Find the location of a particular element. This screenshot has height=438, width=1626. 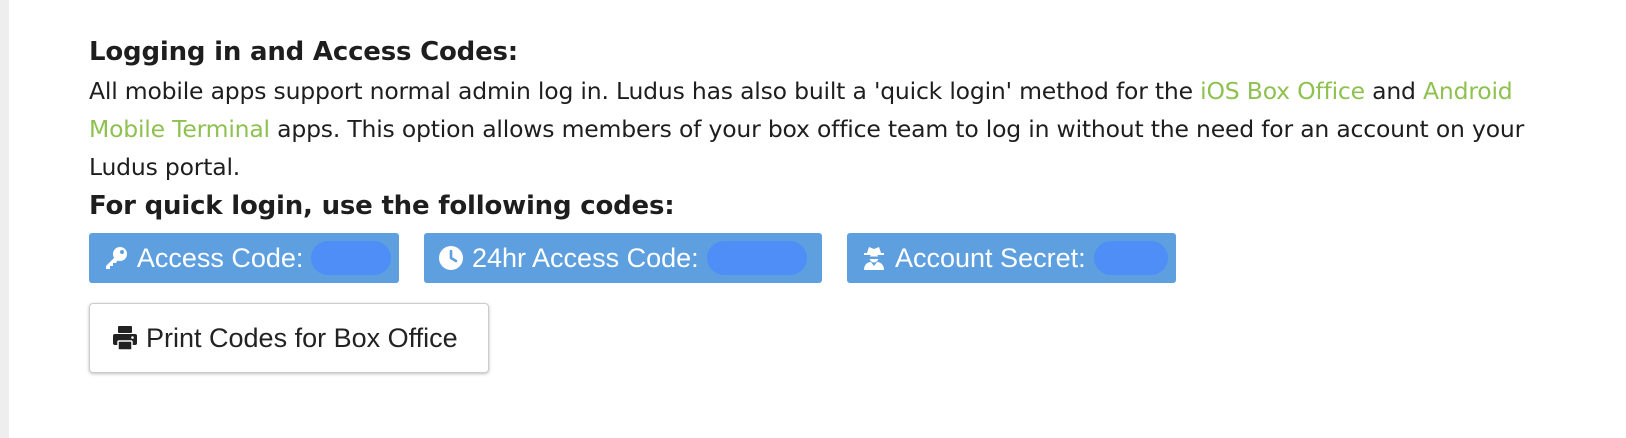

access-code-label: Access Code: is located at coordinates (220, 257).